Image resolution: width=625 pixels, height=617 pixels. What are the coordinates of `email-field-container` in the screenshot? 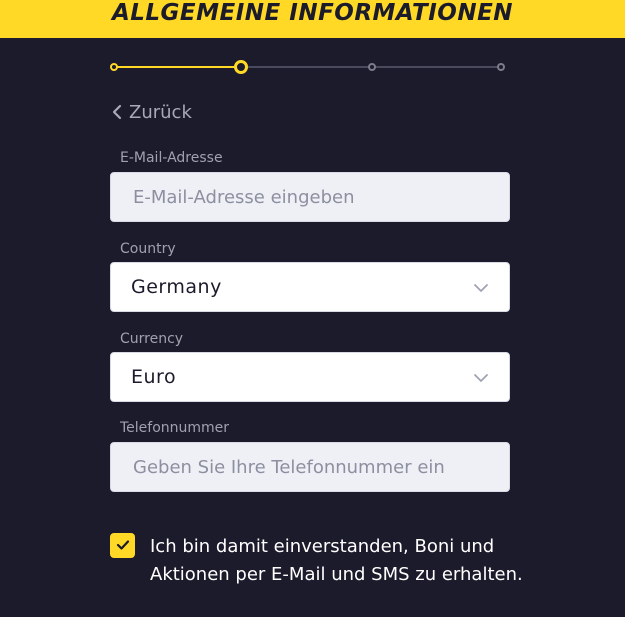 It's located at (310, 197).